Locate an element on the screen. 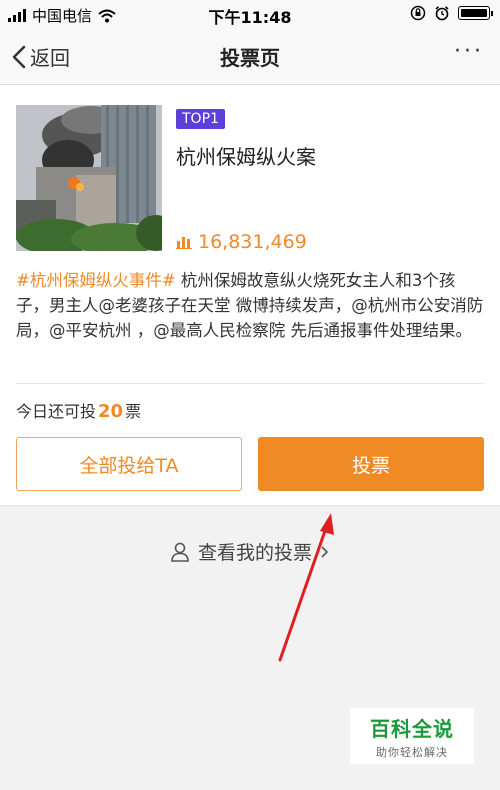  more-button: ··· is located at coordinates (469, 52).